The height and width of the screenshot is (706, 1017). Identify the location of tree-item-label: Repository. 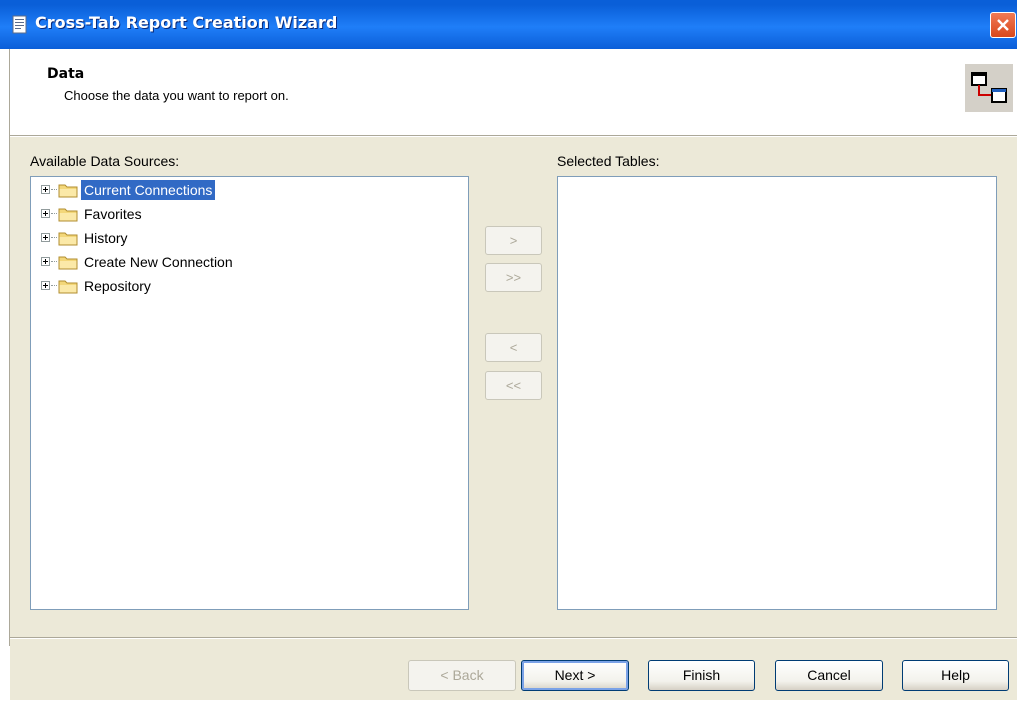
(117, 286).